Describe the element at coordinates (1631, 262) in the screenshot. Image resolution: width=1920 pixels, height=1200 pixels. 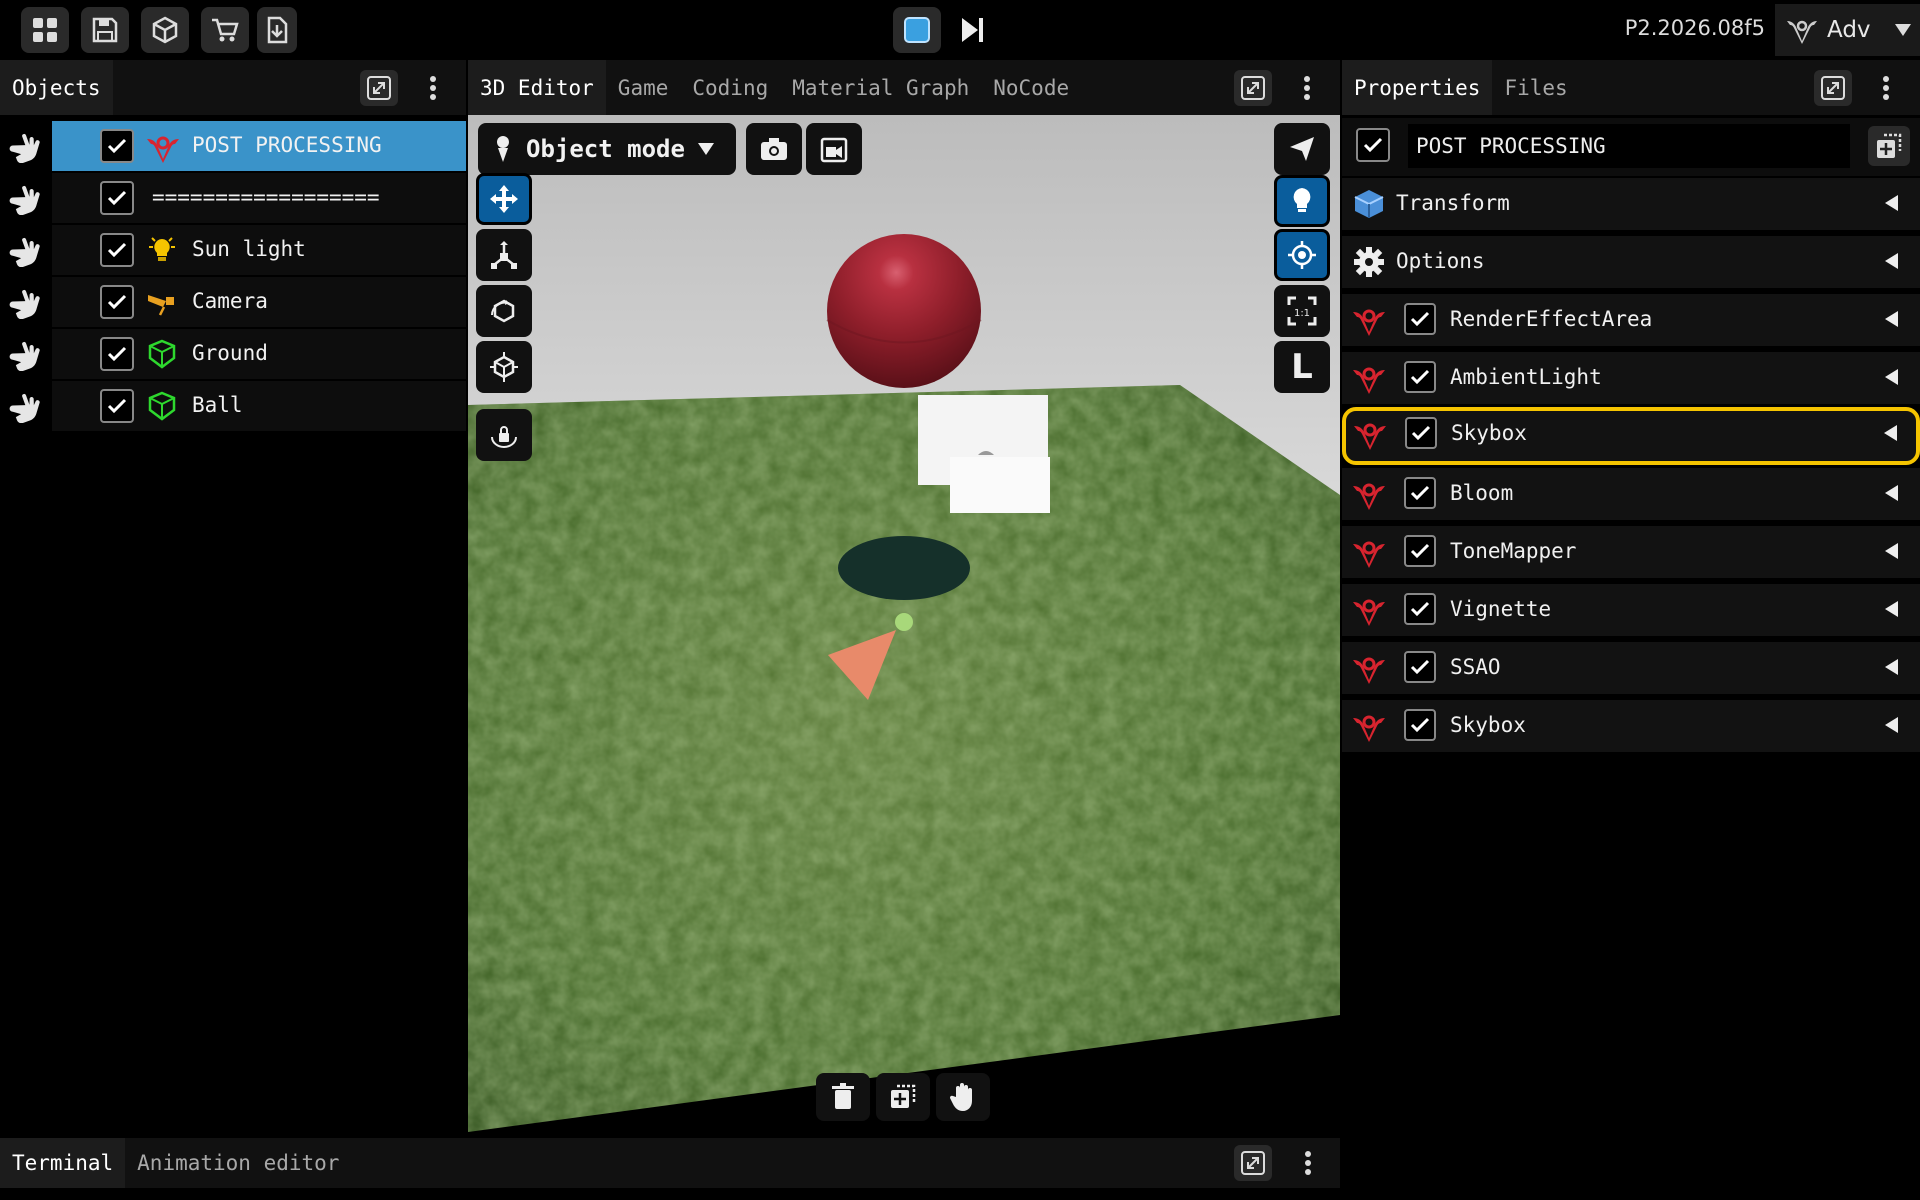
I see `section-options: Options` at that location.